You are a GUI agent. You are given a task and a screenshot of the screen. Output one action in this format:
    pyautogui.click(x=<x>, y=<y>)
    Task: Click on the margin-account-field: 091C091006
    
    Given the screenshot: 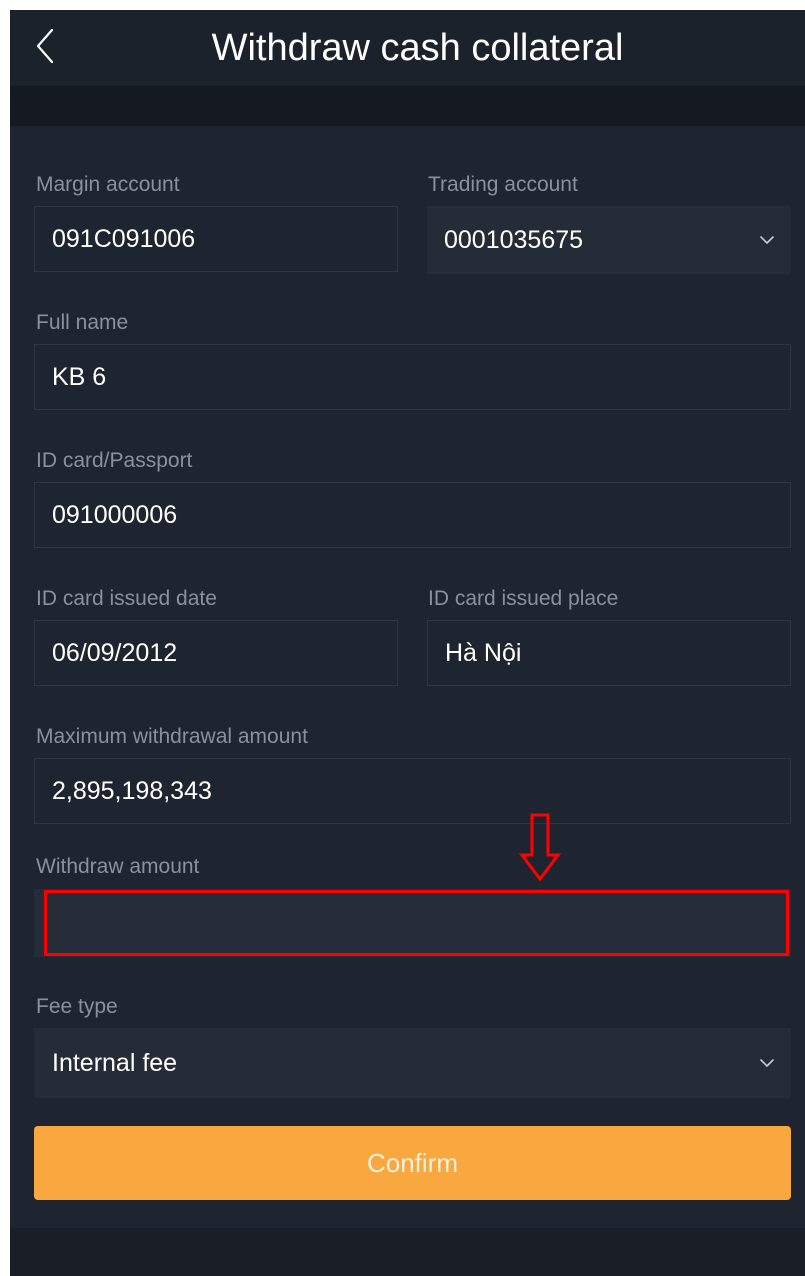 What is the action you would take?
    pyautogui.click(x=216, y=239)
    